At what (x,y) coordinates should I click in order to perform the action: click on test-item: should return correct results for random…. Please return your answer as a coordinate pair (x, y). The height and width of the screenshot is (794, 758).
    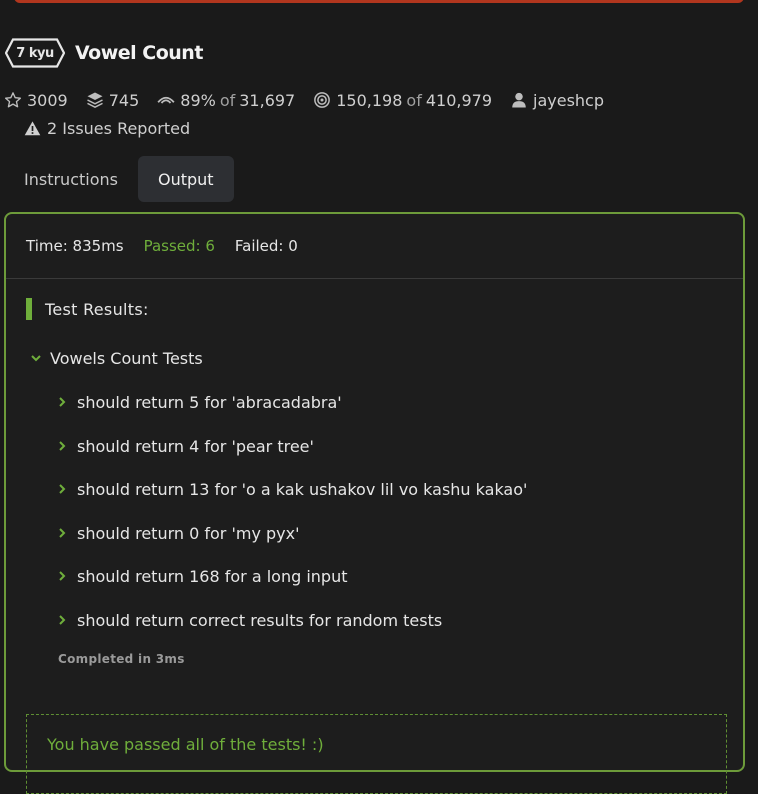
    Looking at the image, I should click on (249, 620).